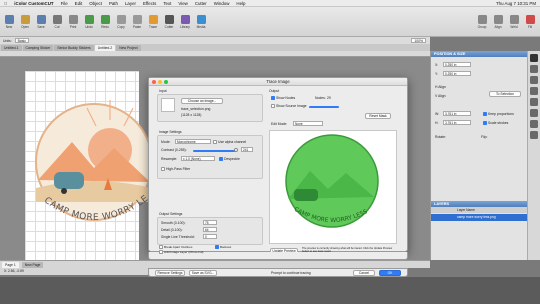  I want to click on menu-cutter: Cutter, so click(201, 3).